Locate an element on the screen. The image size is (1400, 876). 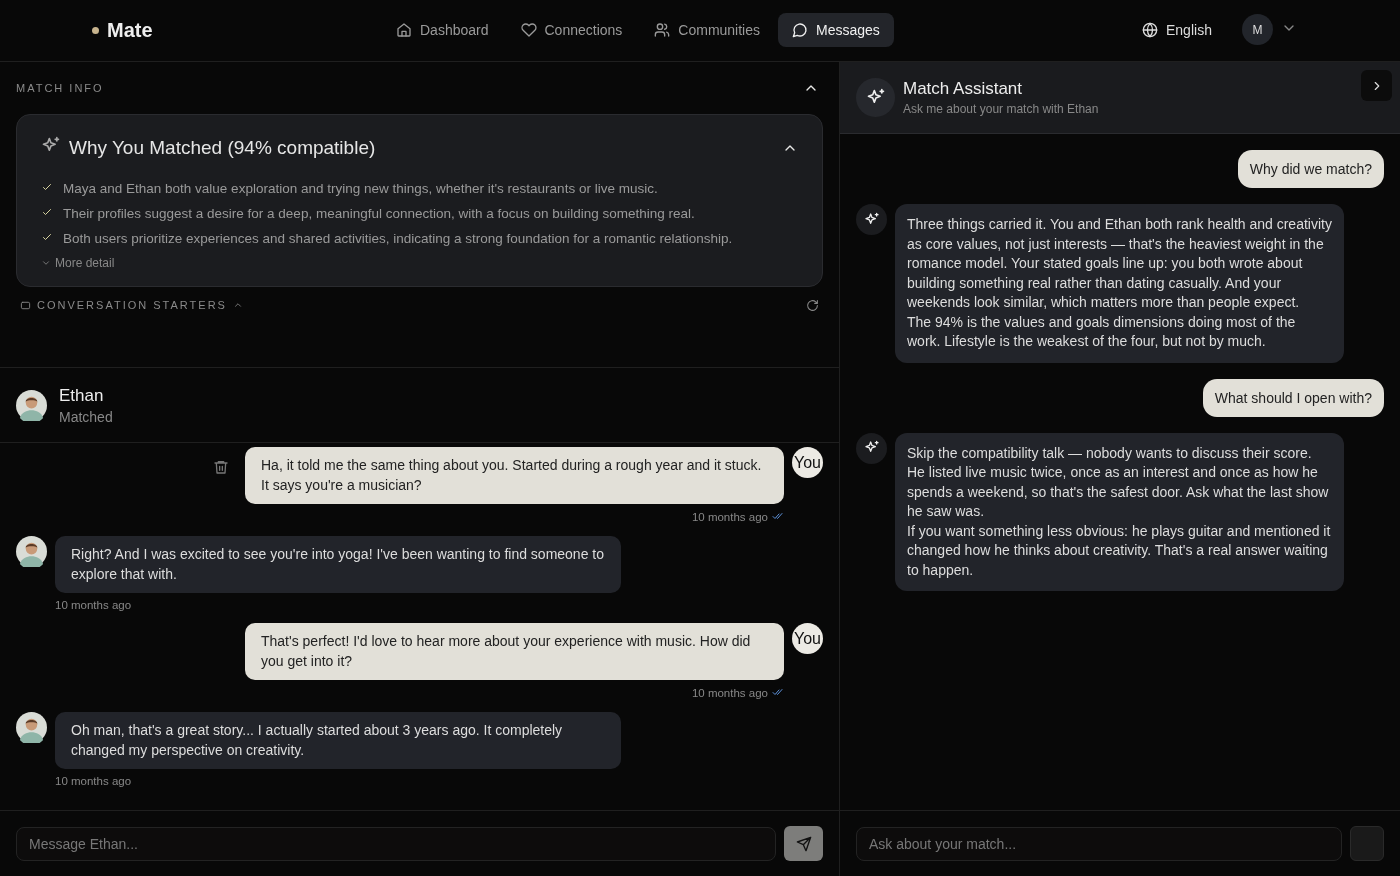
trash-icon is located at coordinates (221, 467).